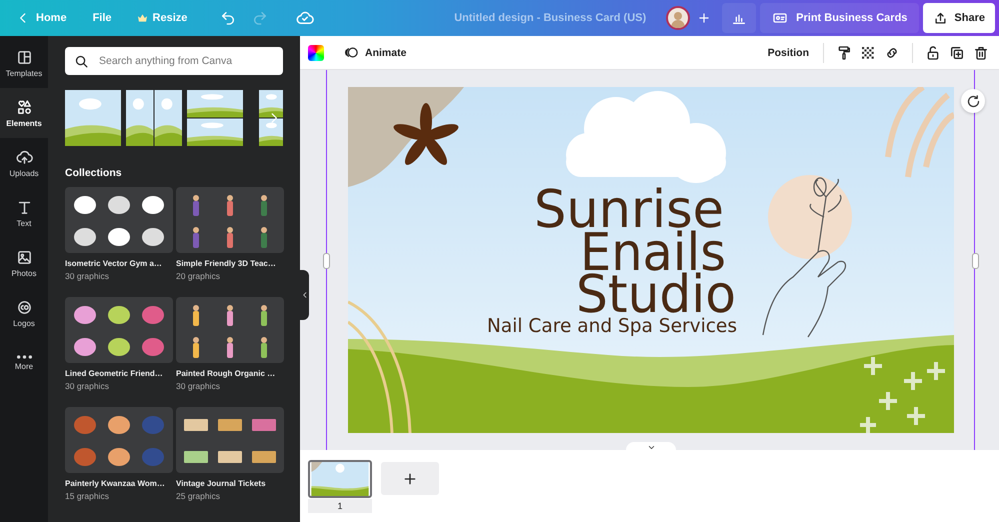 The image size is (999, 522). Describe the element at coordinates (959, 18) in the screenshot. I see `share-button: Share` at that location.